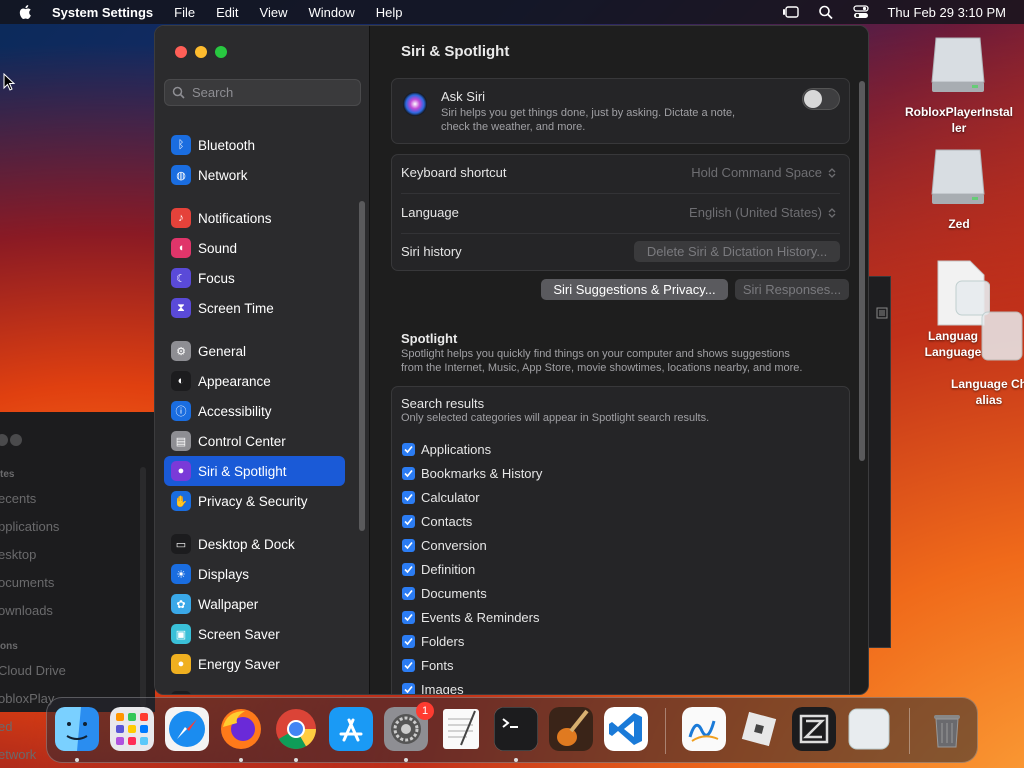  I want to click on app-store-icon, so click(351, 729).